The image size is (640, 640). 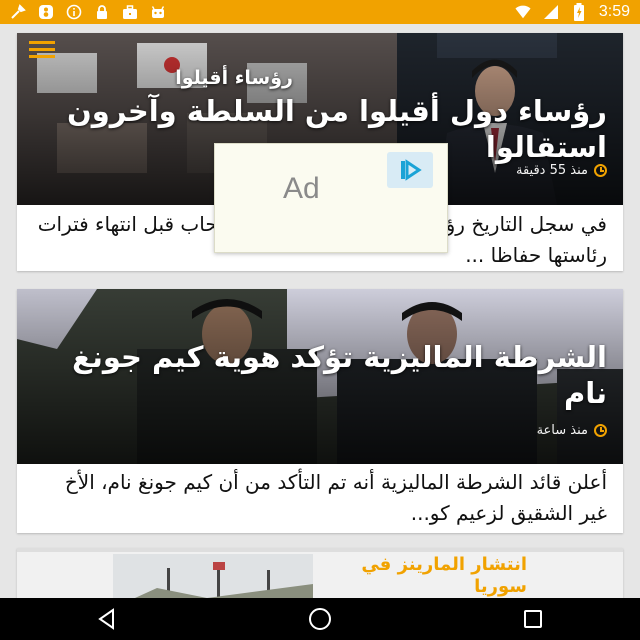 What do you see at coordinates (523, 12) in the screenshot?
I see `wifi-icon` at bounding box center [523, 12].